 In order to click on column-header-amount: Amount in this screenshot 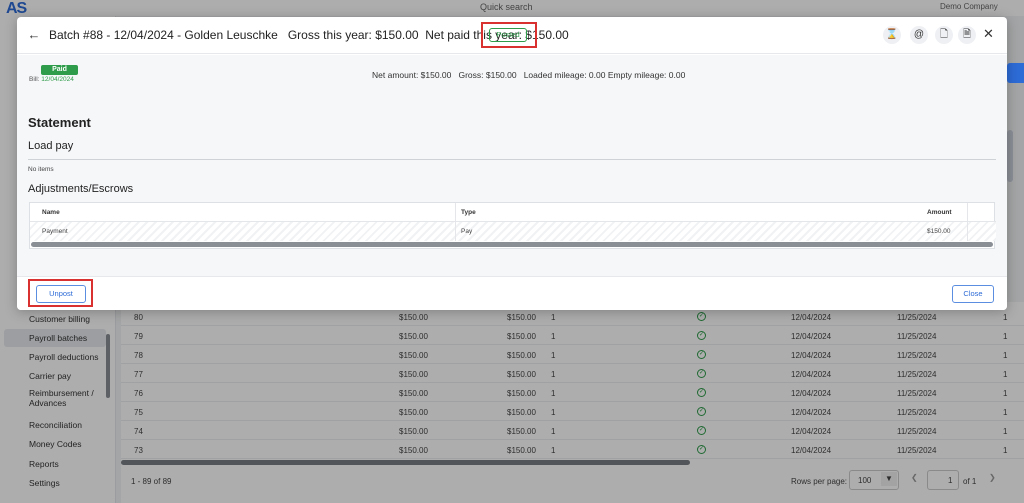, I will do `click(939, 212)`.